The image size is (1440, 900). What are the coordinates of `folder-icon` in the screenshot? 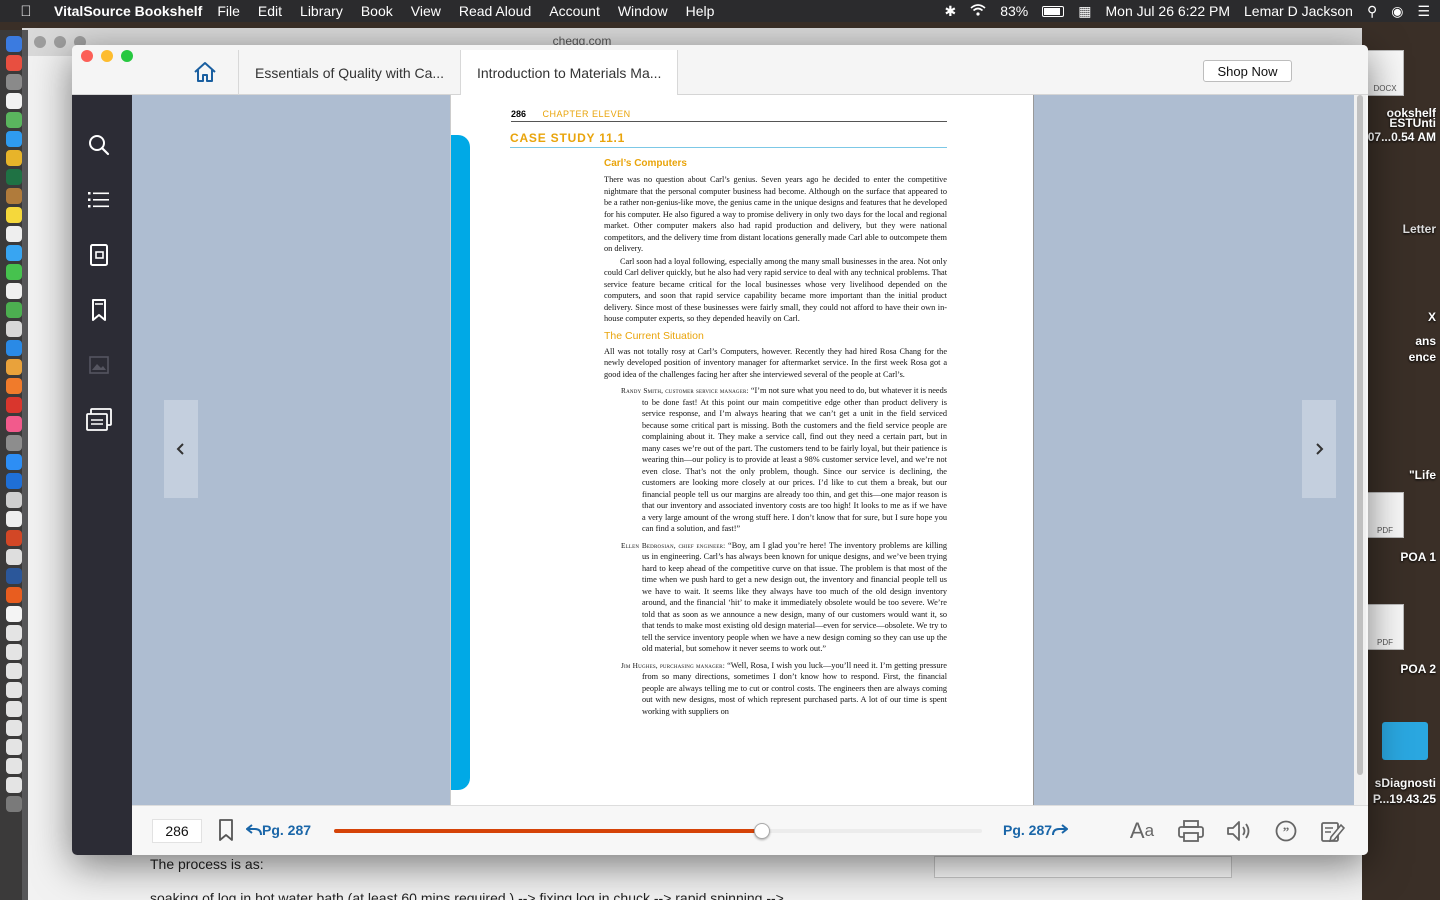 It's located at (1405, 741).